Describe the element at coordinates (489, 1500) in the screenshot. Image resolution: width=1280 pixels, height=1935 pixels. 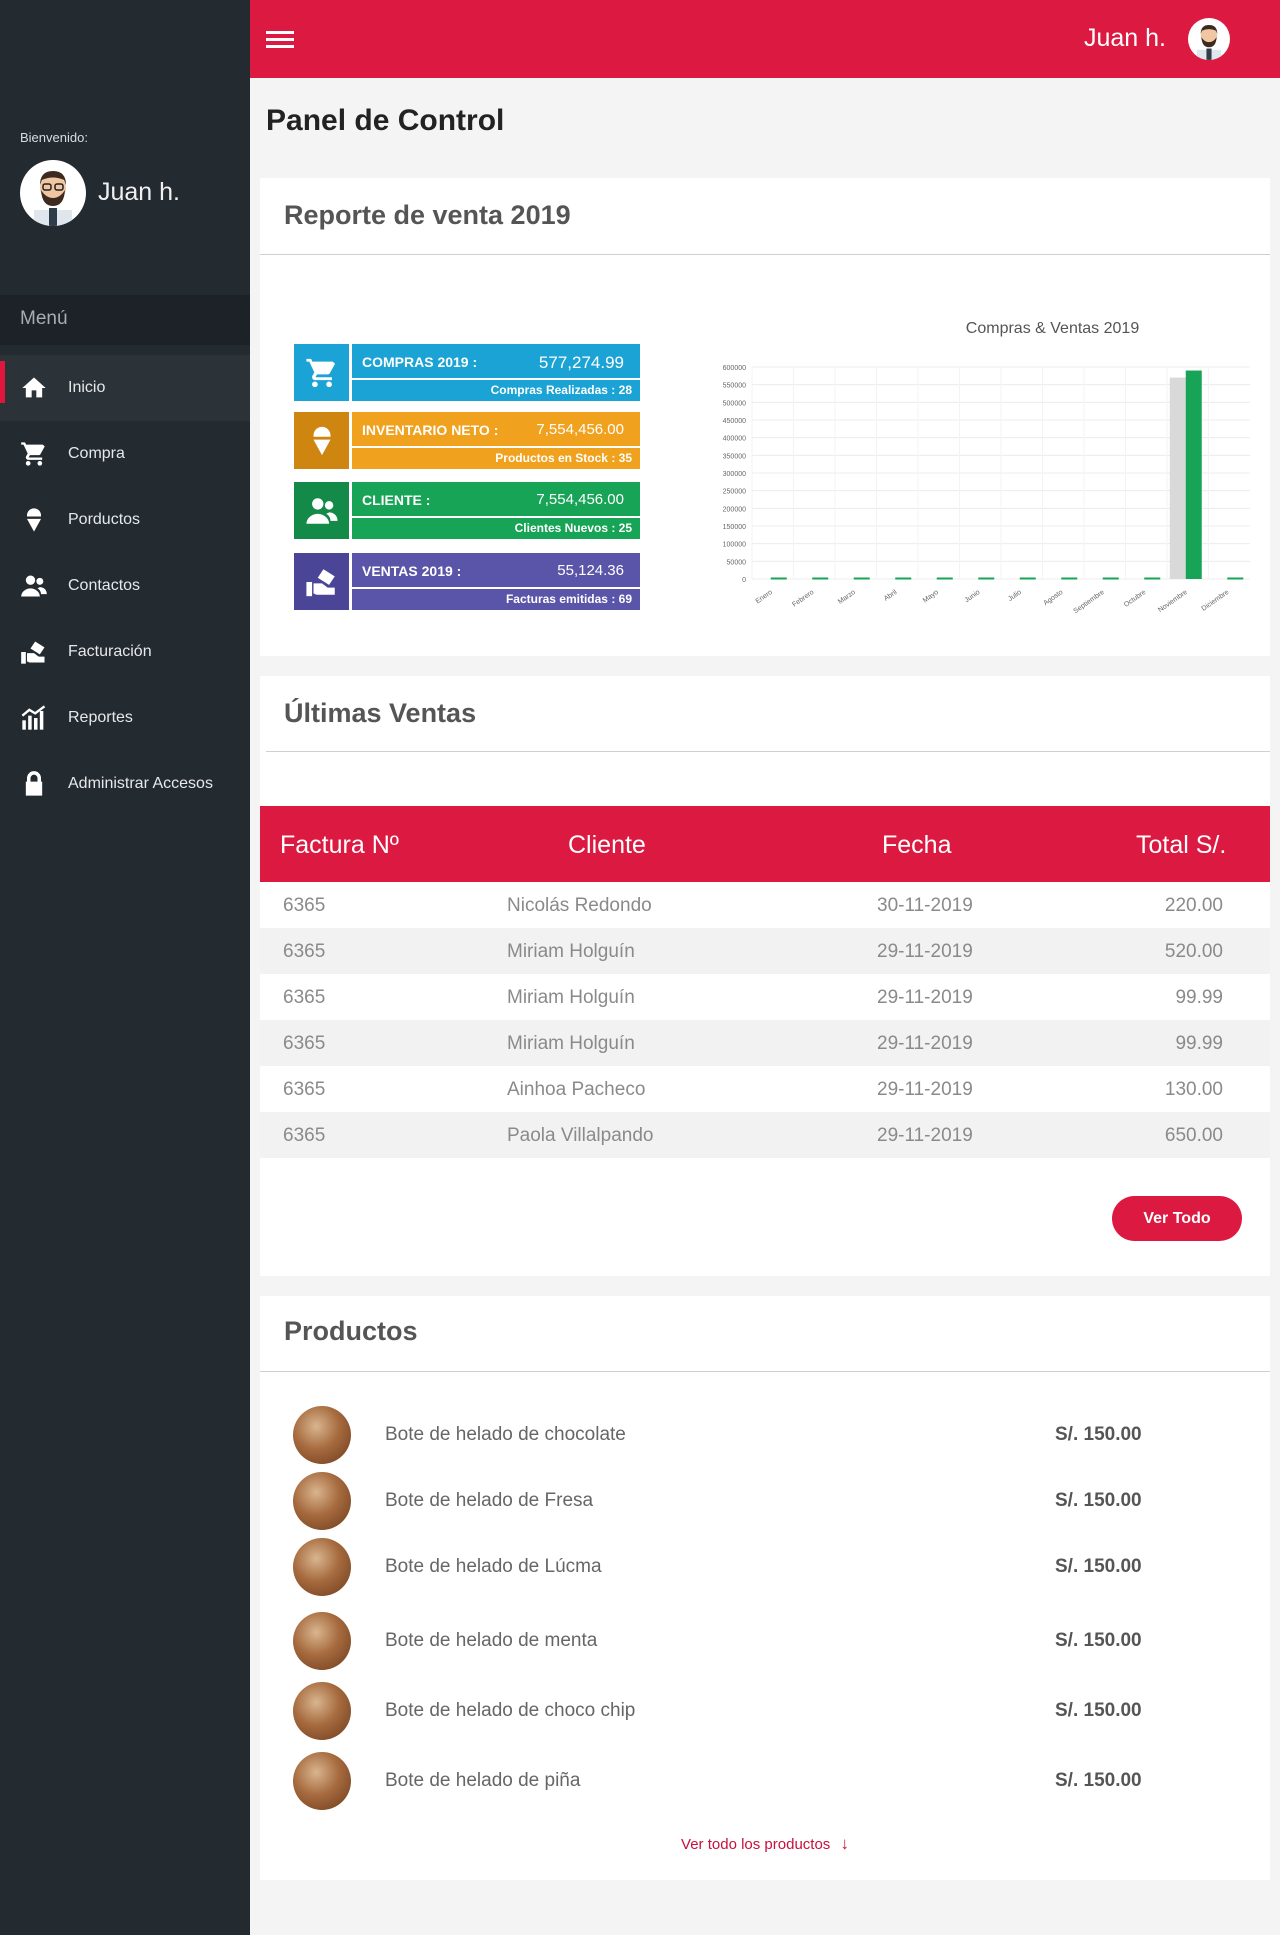
I see `product-name: Bote de helado de Fresa` at that location.